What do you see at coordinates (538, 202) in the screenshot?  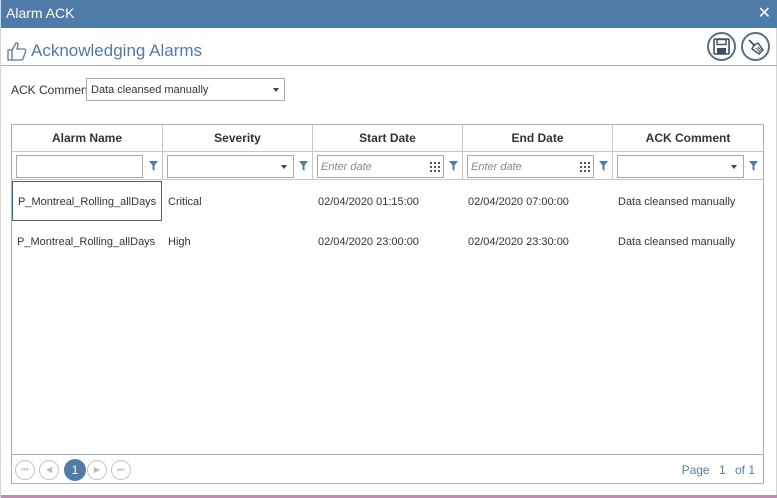 I see `table-cell-end-date: 02/04/2020 07:00:00` at bounding box center [538, 202].